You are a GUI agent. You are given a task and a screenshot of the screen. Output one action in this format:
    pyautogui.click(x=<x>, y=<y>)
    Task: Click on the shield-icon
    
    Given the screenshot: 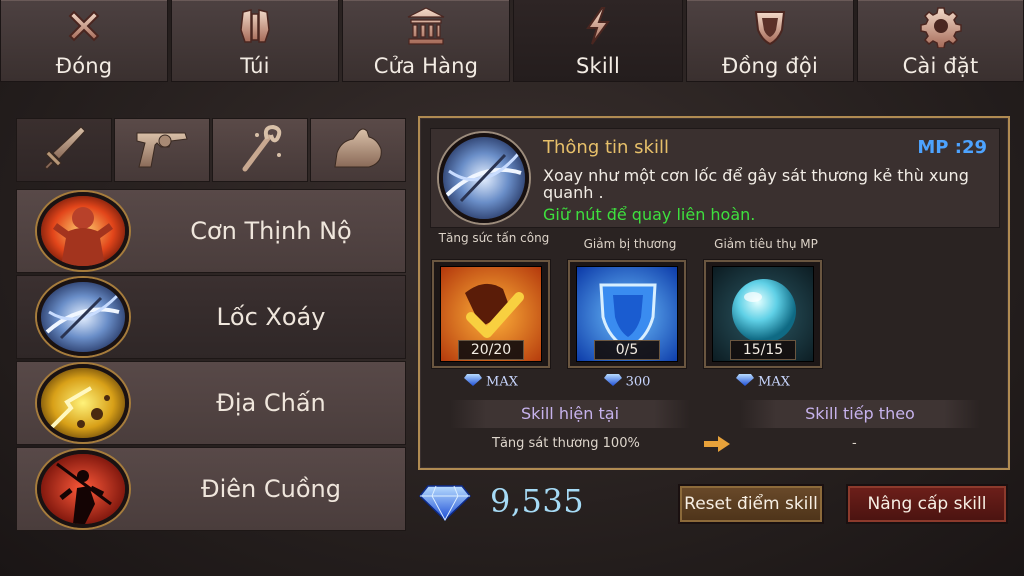 What is the action you would take?
    pyautogui.click(x=770, y=26)
    